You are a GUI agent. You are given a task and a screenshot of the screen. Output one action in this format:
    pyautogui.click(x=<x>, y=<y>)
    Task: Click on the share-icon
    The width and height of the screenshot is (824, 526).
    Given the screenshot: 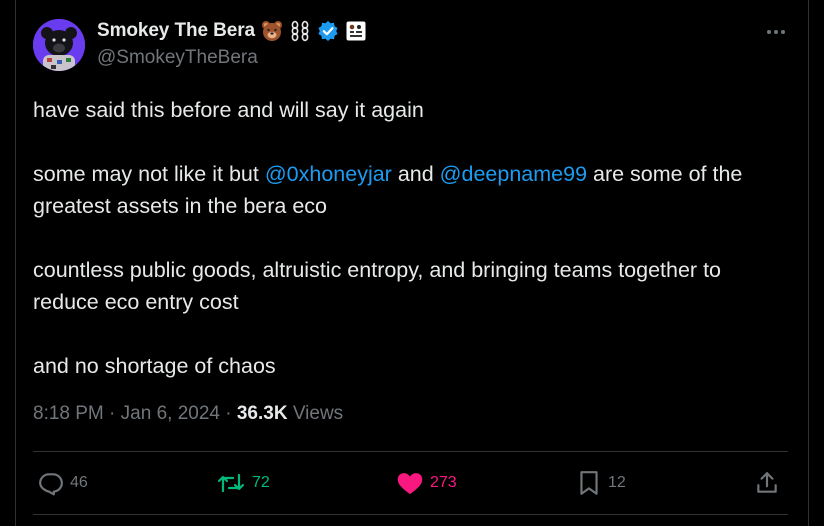 What is the action you would take?
    pyautogui.click(x=767, y=482)
    